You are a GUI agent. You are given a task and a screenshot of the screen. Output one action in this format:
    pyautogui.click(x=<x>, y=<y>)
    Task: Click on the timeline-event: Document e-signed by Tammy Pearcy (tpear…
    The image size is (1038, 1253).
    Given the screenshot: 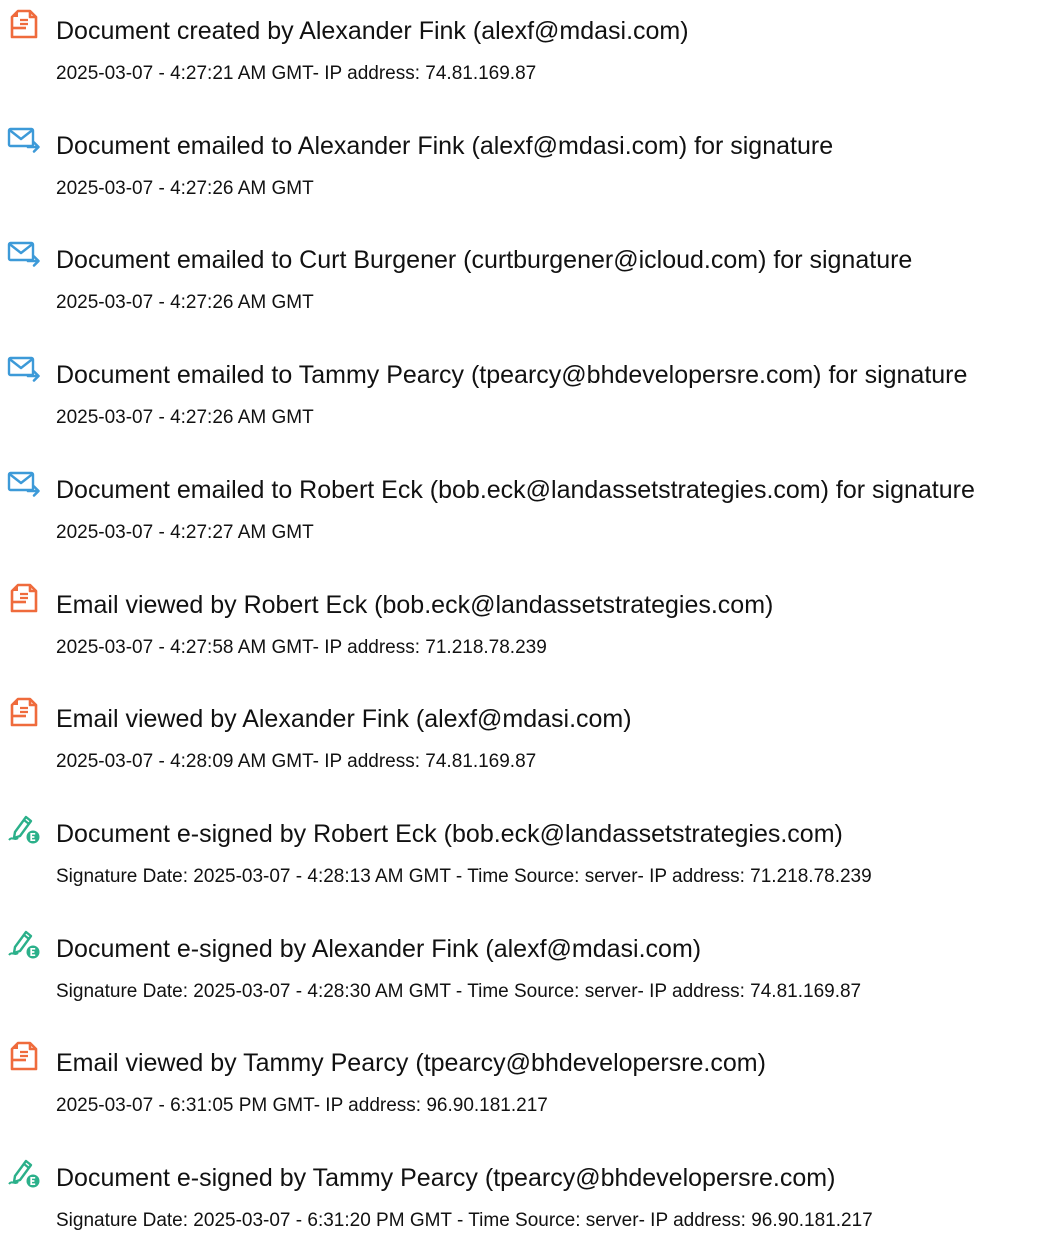 What is the action you would take?
    pyautogui.click(x=519, y=1203)
    